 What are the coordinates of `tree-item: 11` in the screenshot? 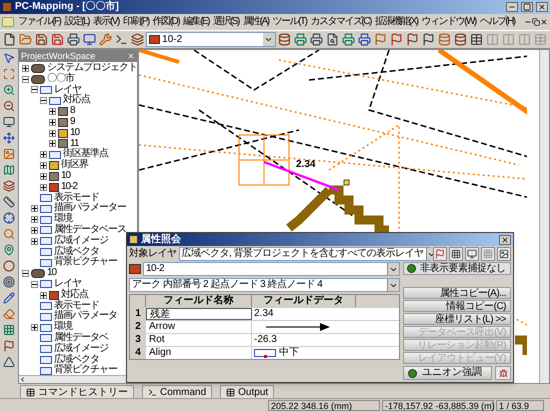 It's located at (74, 144).